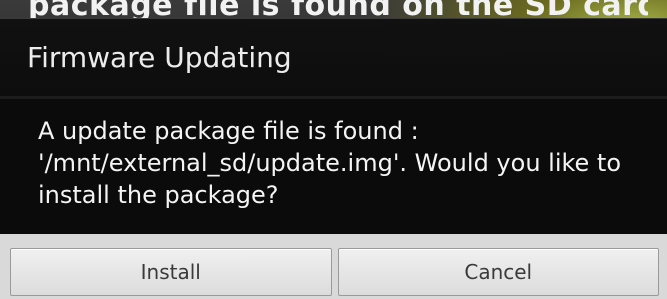 The image size is (667, 299). What do you see at coordinates (498, 272) in the screenshot?
I see `cancel-button: Cancel` at bounding box center [498, 272].